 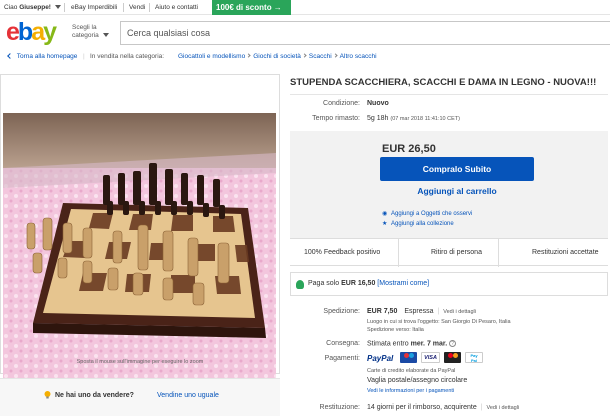 I want to click on maestro-icon, so click(x=408, y=357).